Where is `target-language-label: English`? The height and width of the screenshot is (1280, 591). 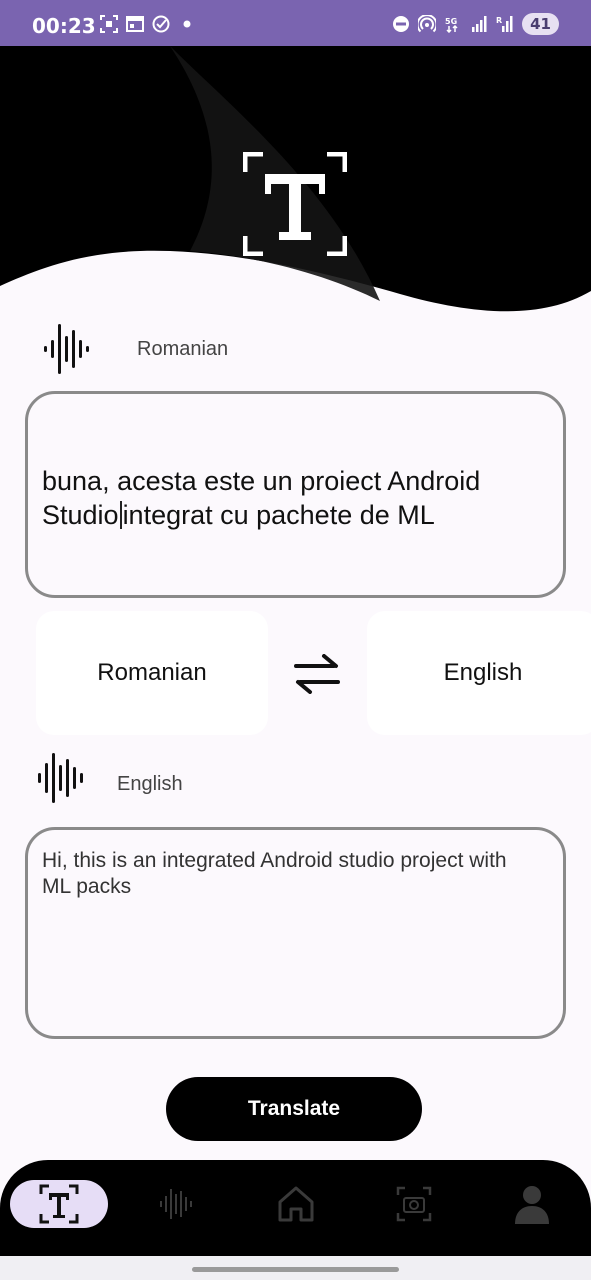
target-language-label: English is located at coordinates (150, 783).